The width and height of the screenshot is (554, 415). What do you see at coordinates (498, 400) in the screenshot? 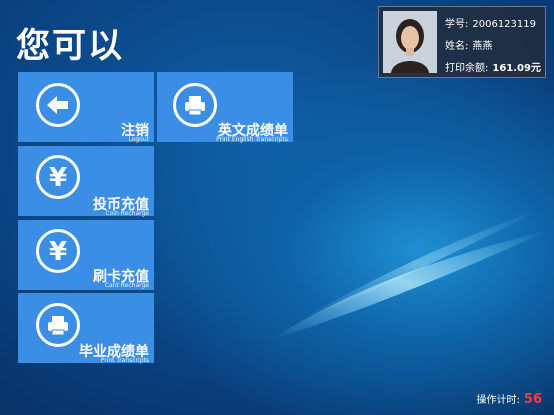
I see `timer-label: 操作计时:` at bounding box center [498, 400].